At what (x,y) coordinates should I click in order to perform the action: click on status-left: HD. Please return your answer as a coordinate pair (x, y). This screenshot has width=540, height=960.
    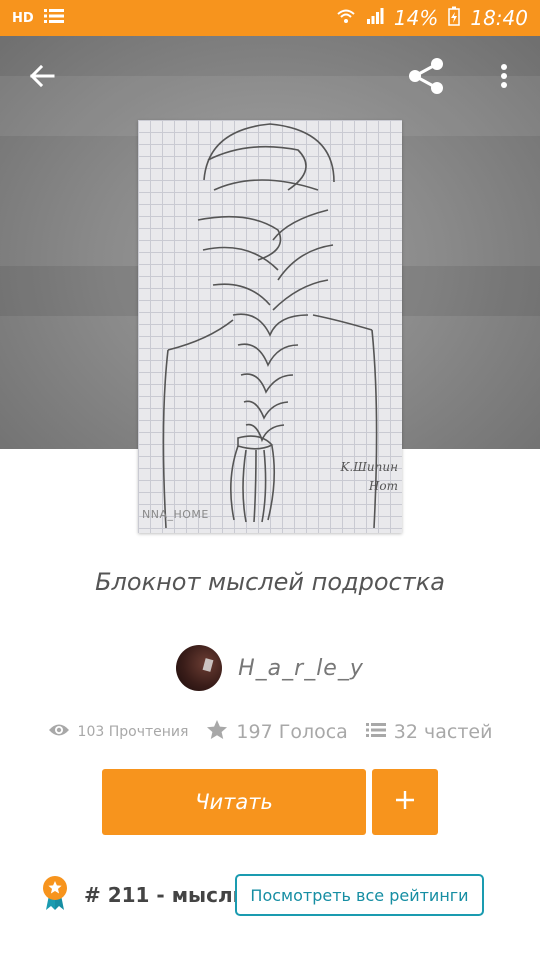
    Looking at the image, I should click on (38, 18).